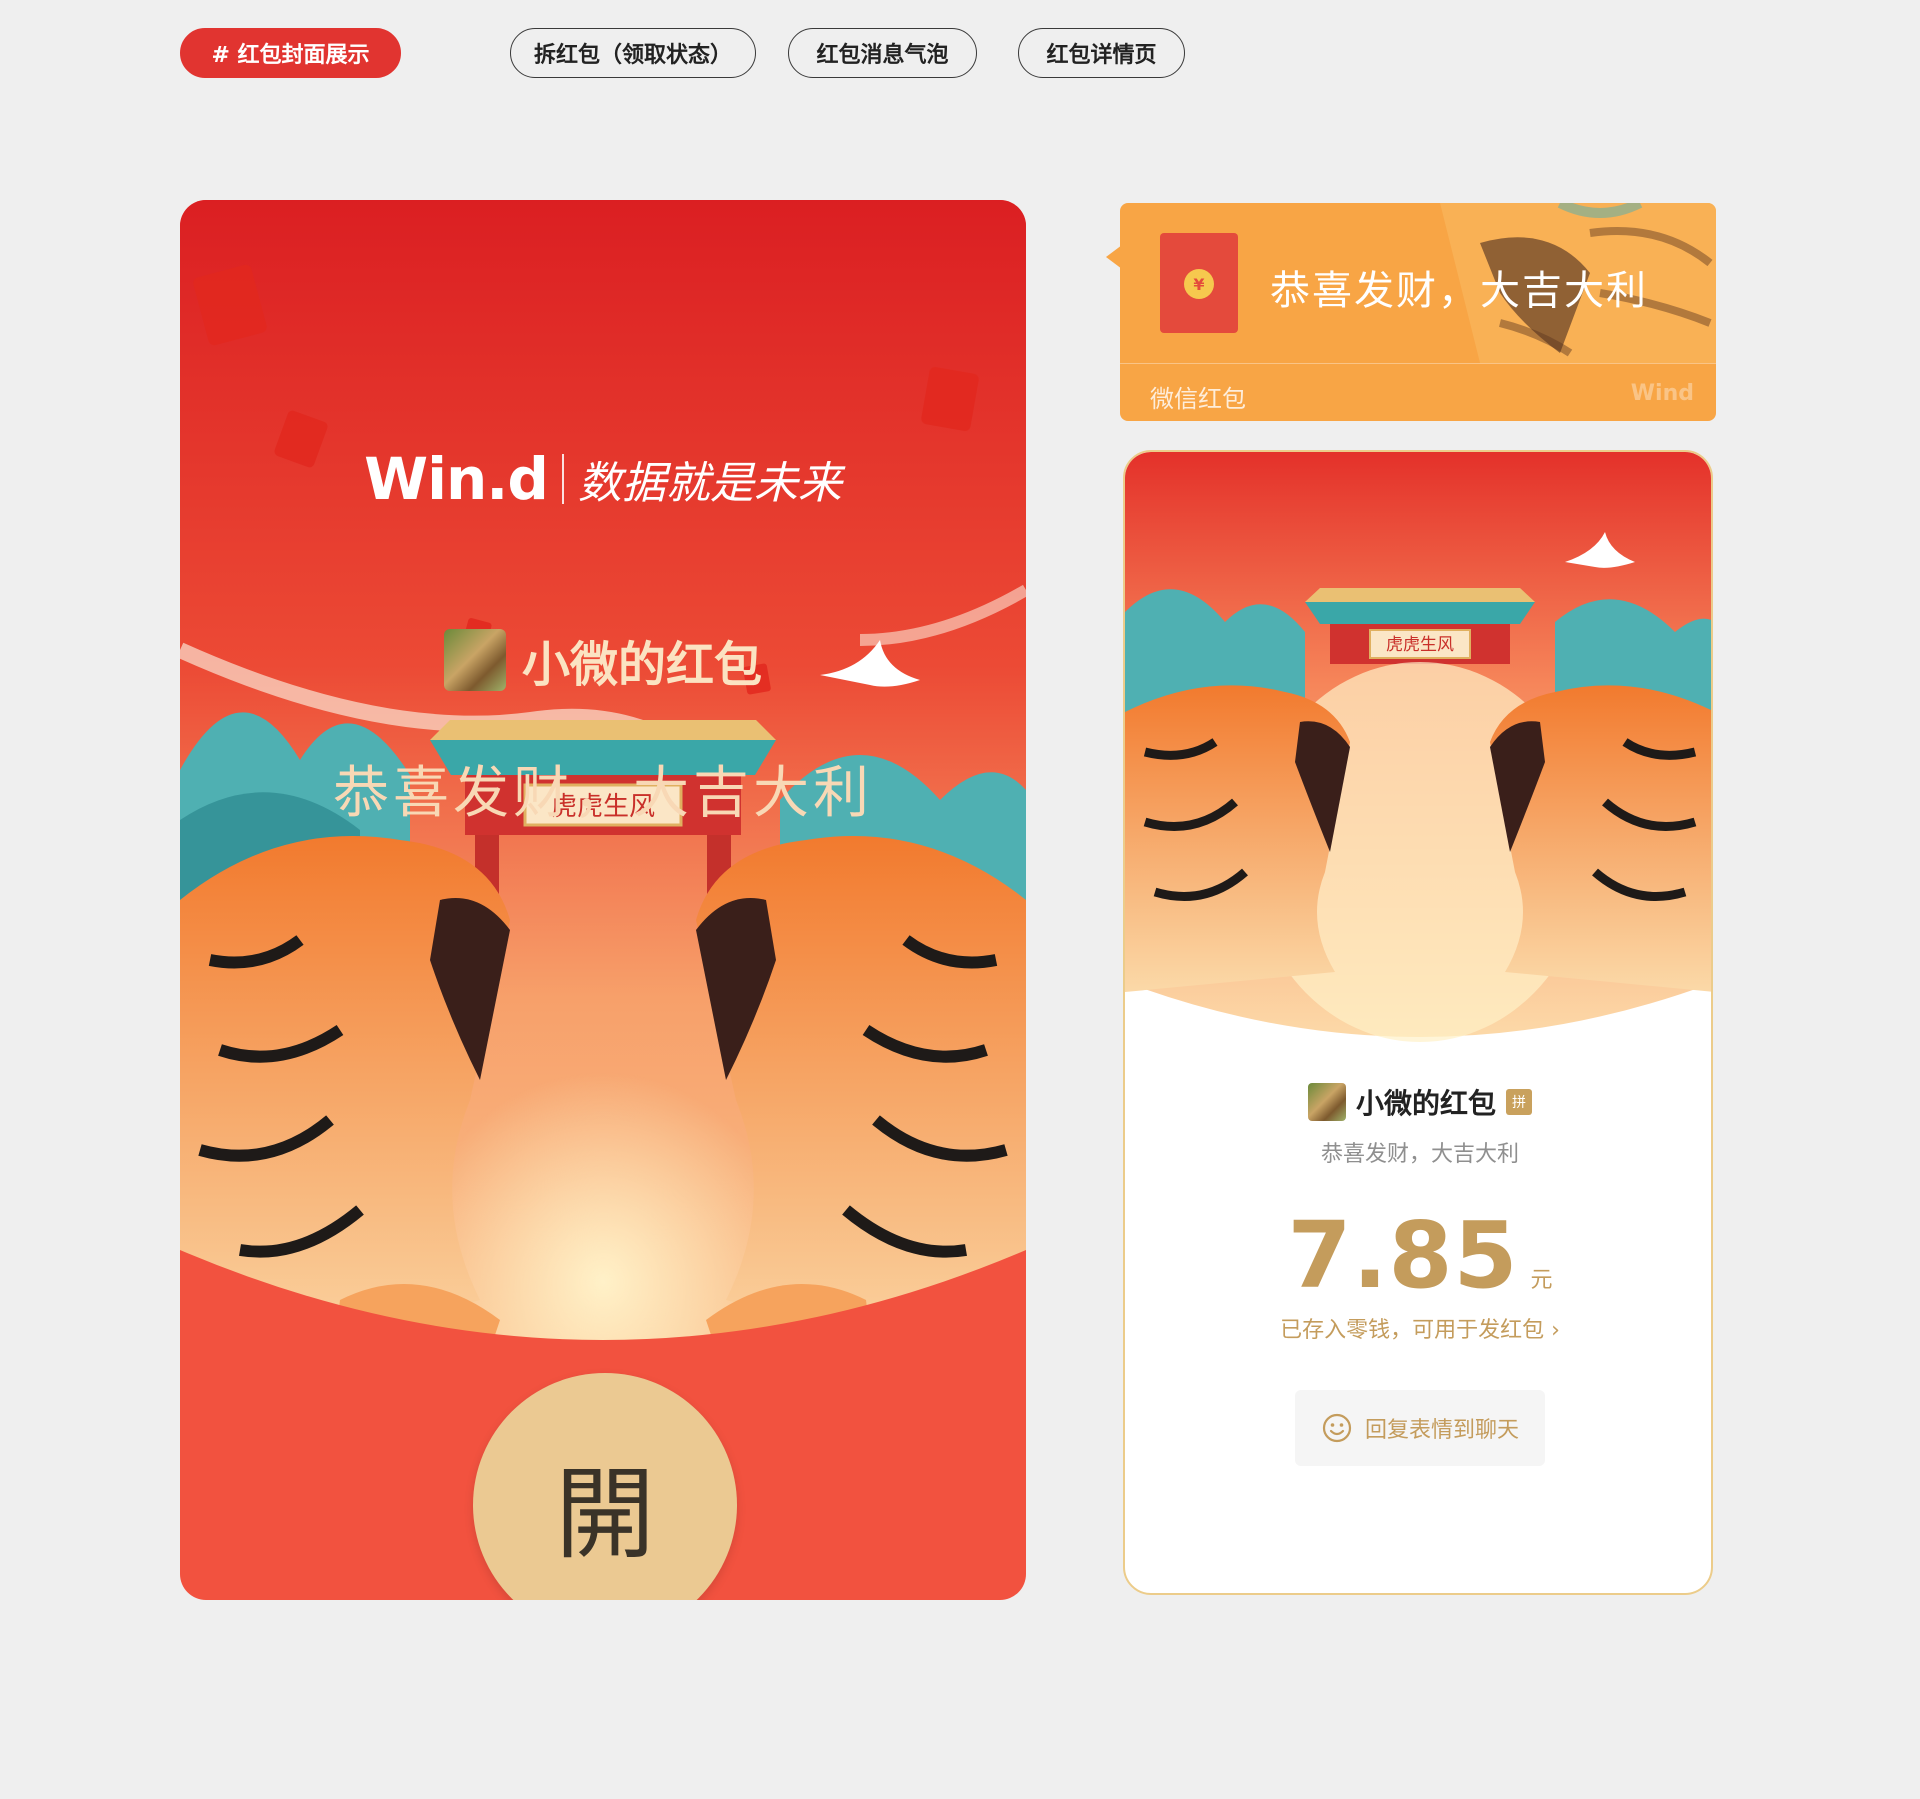  I want to click on sender-name: 小微的红包, so click(641, 665).